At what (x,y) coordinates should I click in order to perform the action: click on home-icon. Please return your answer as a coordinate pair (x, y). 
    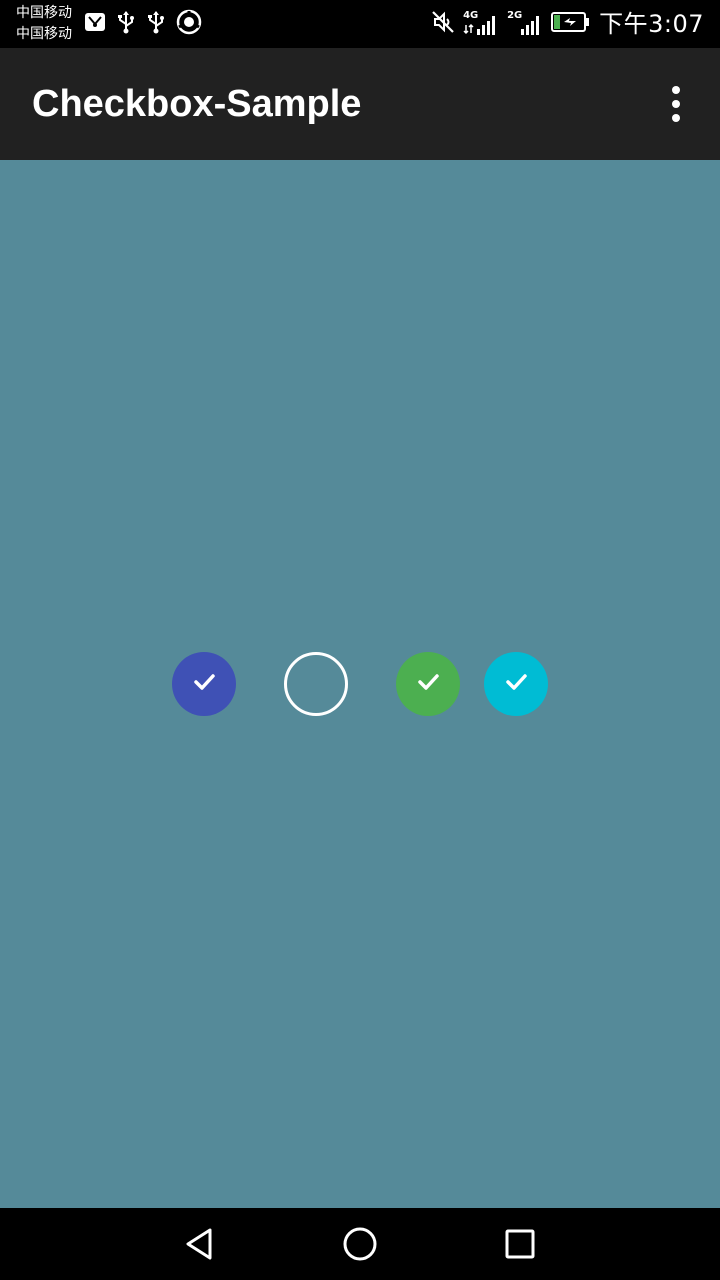
    Looking at the image, I should click on (360, 1244).